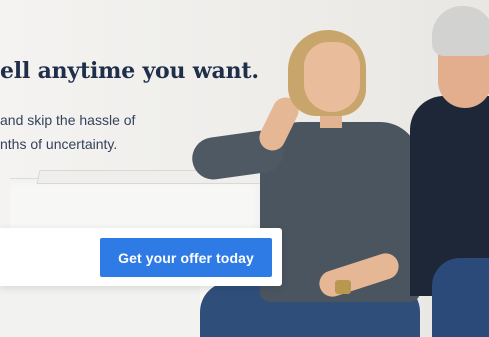  What do you see at coordinates (186, 257) in the screenshot?
I see `get-offer-button: Get your offer today` at bounding box center [186, 257].